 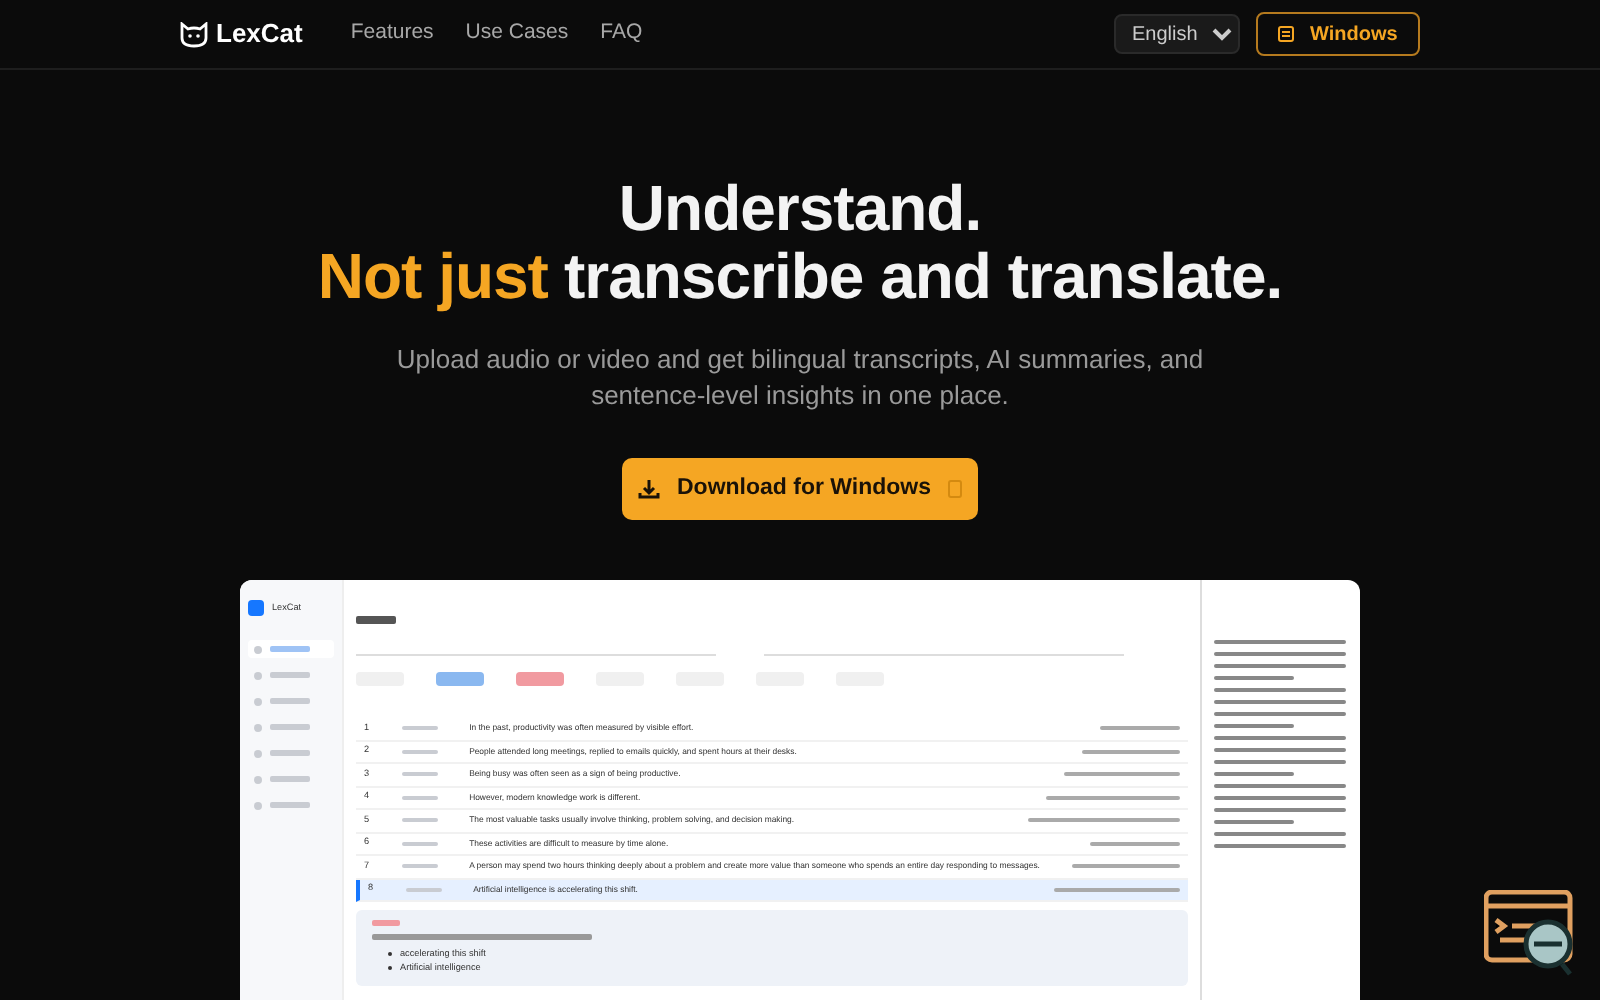 What do you see at coordinates (259, 34) in the screenshot?
I see `brand-name: LexCat` at bounding box center [259, 34].